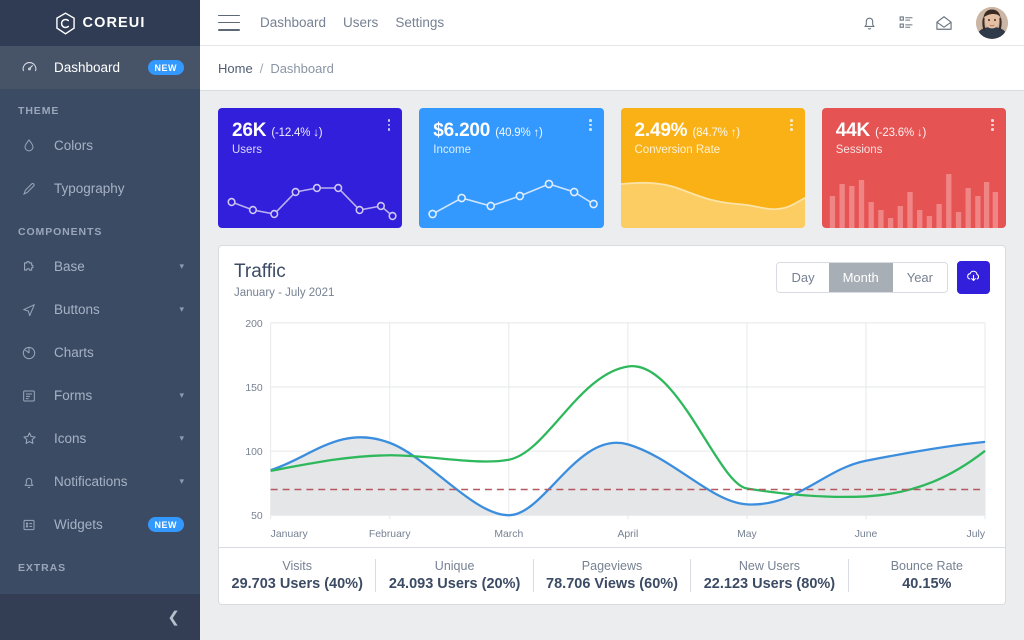 Image resolution: width=1024 pixels, height=640 pixels. Describe the element at coordinates (235, 68) in the screenshot. I see `breadcrumb-home: Home` at that location.